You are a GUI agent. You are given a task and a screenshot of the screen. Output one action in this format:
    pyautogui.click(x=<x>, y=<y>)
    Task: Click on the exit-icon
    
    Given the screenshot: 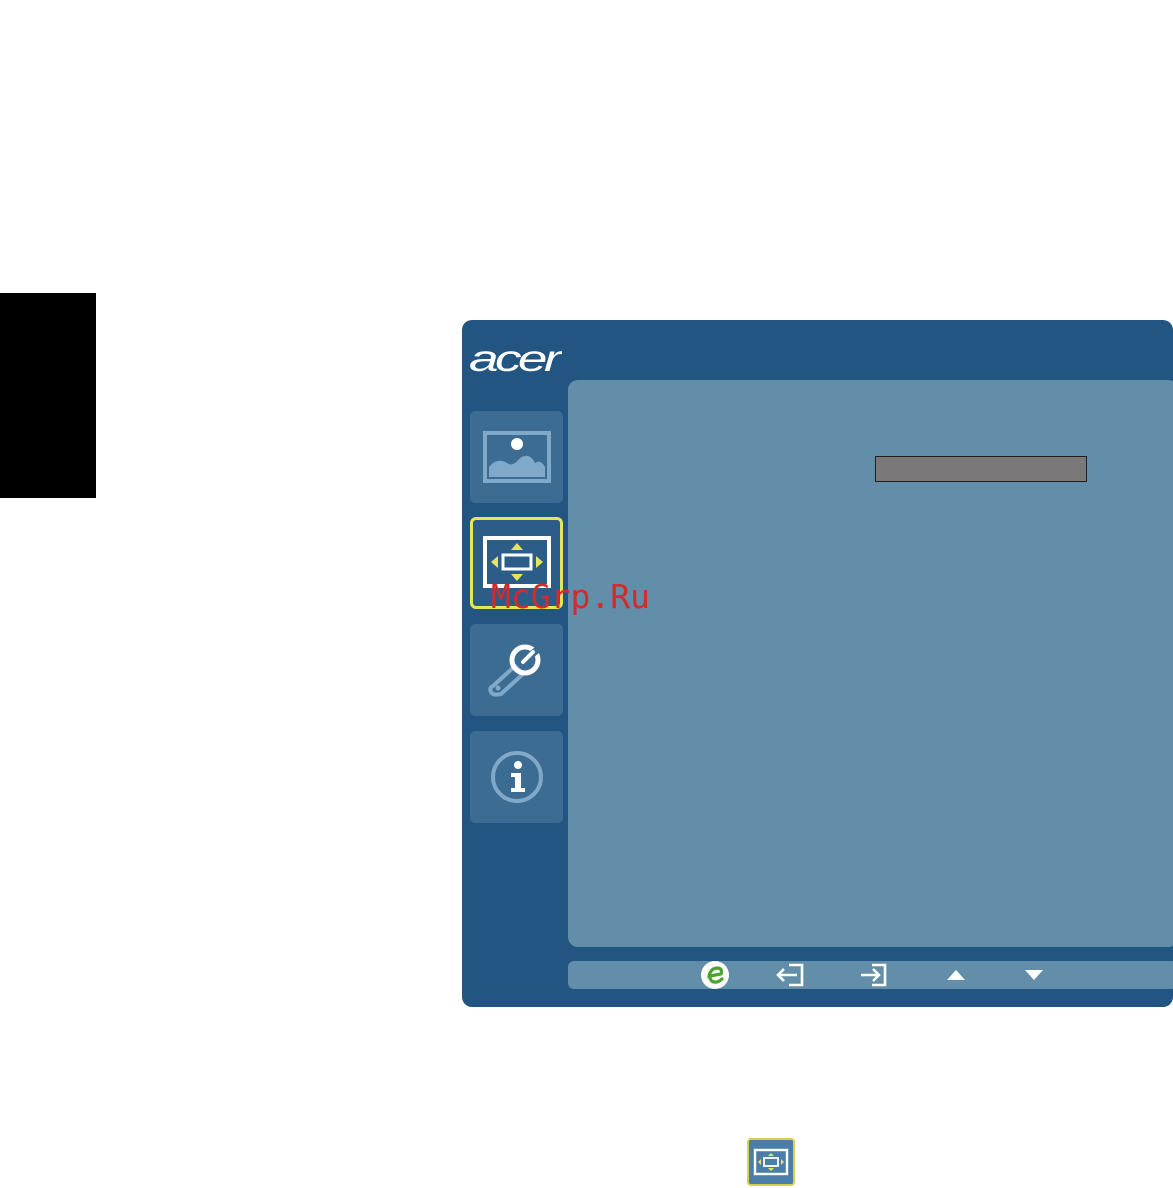 What is the action you would take?
    pyautogui.click(x=790, y=975)
    